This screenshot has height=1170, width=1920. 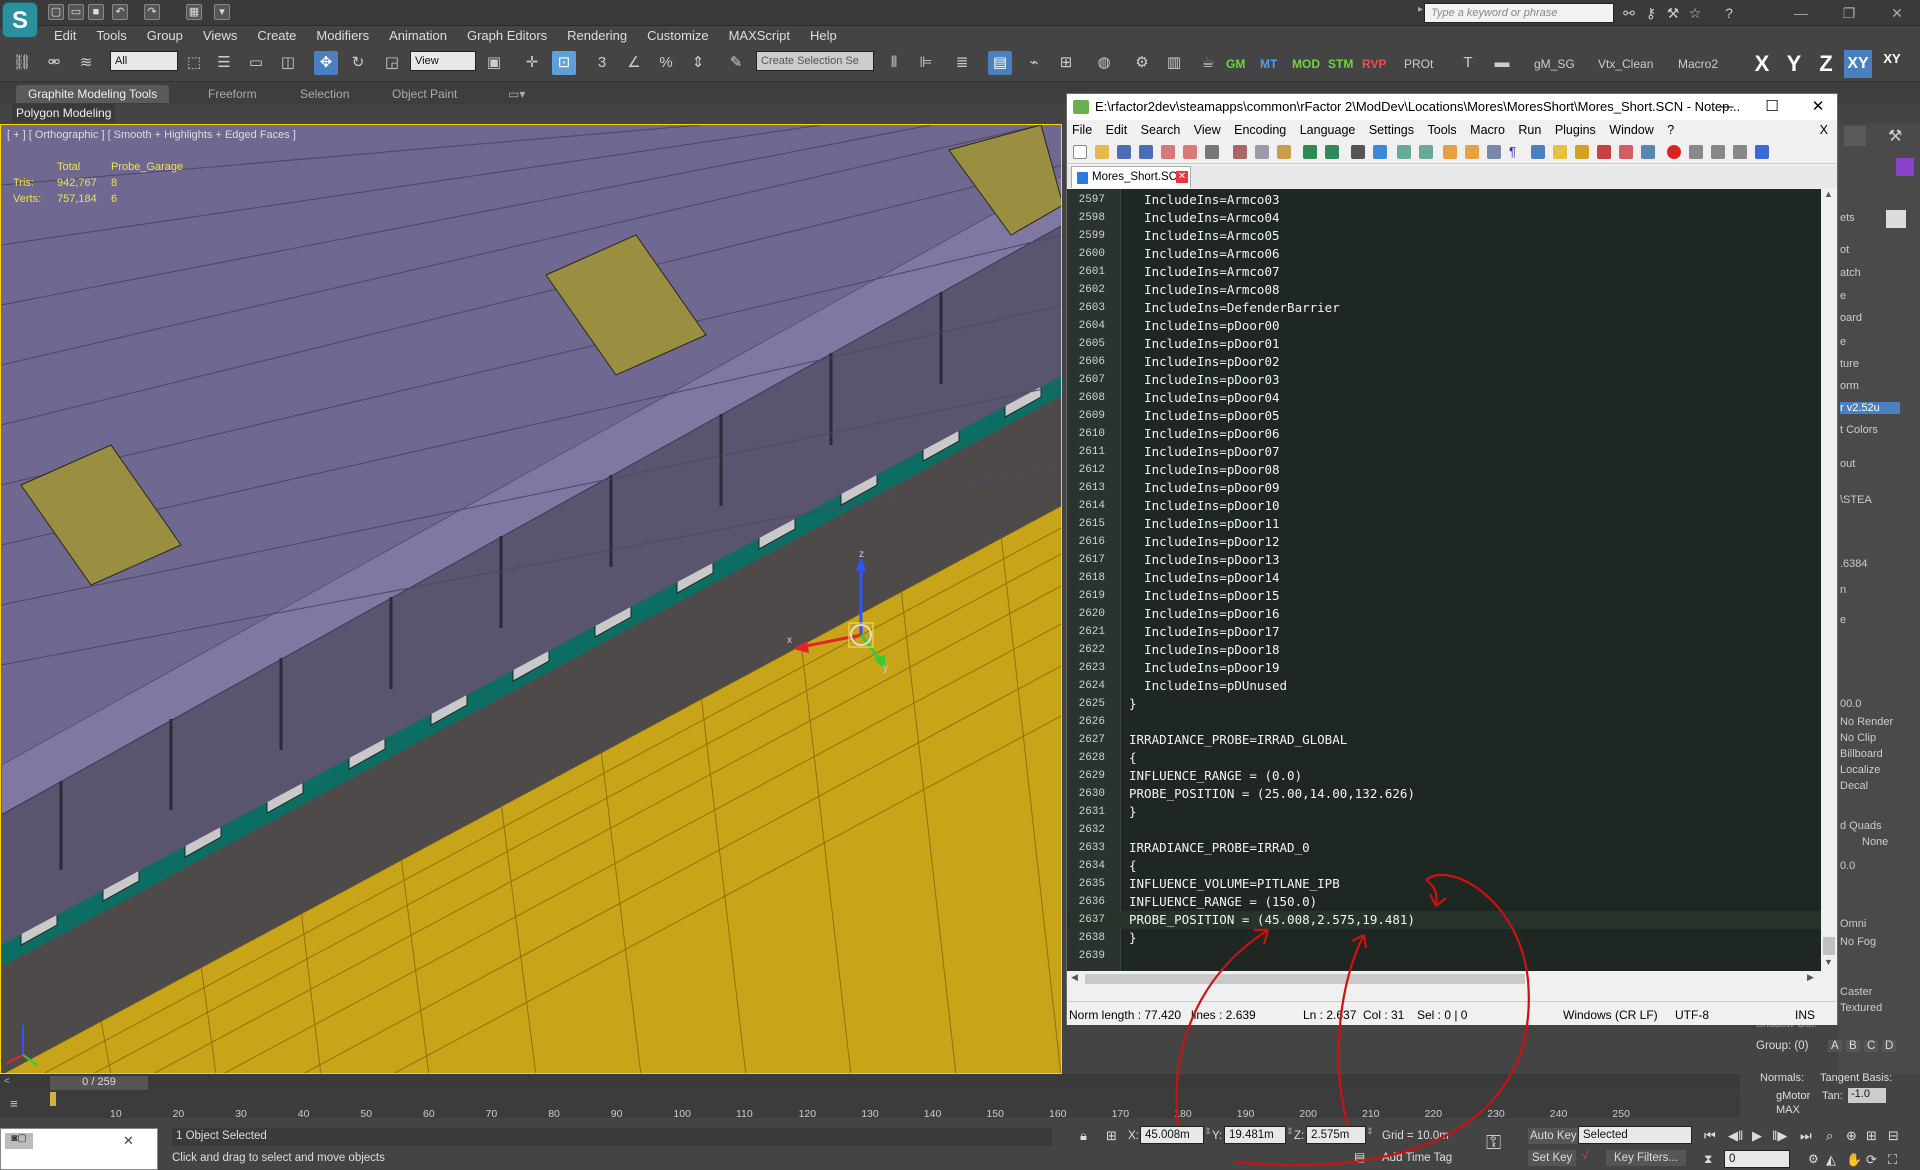 I want to click on goto-start-icon: ⏮, so click(x=1710, y=1136).